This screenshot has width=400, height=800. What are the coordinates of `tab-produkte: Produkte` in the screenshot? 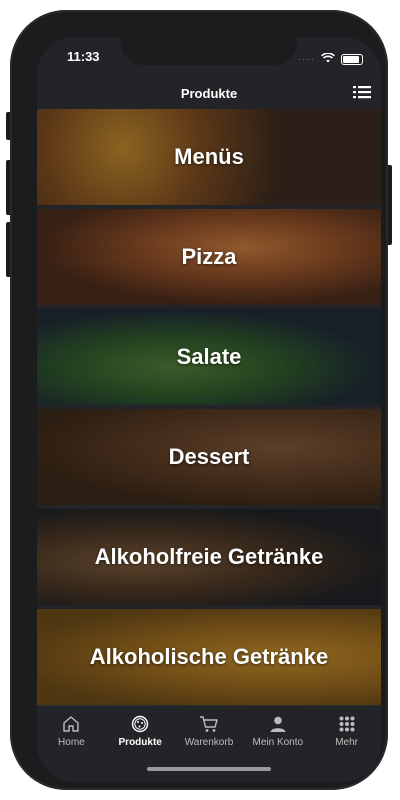 It's located at (140, 732).